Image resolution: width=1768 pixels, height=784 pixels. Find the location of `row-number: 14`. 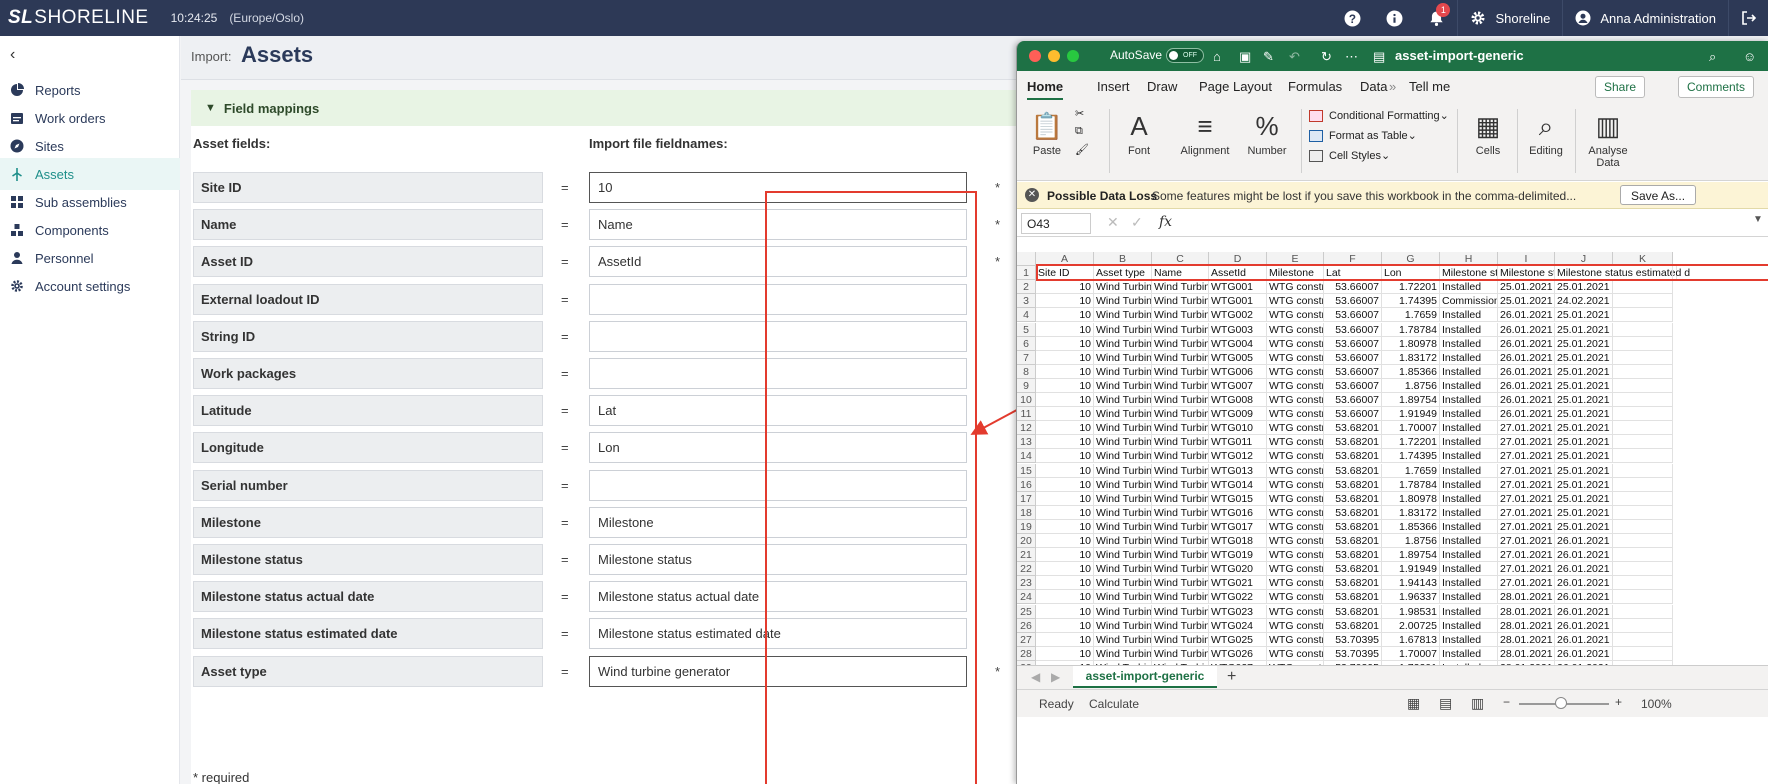

row-number: 14 is located at coordinates (1026, 456).